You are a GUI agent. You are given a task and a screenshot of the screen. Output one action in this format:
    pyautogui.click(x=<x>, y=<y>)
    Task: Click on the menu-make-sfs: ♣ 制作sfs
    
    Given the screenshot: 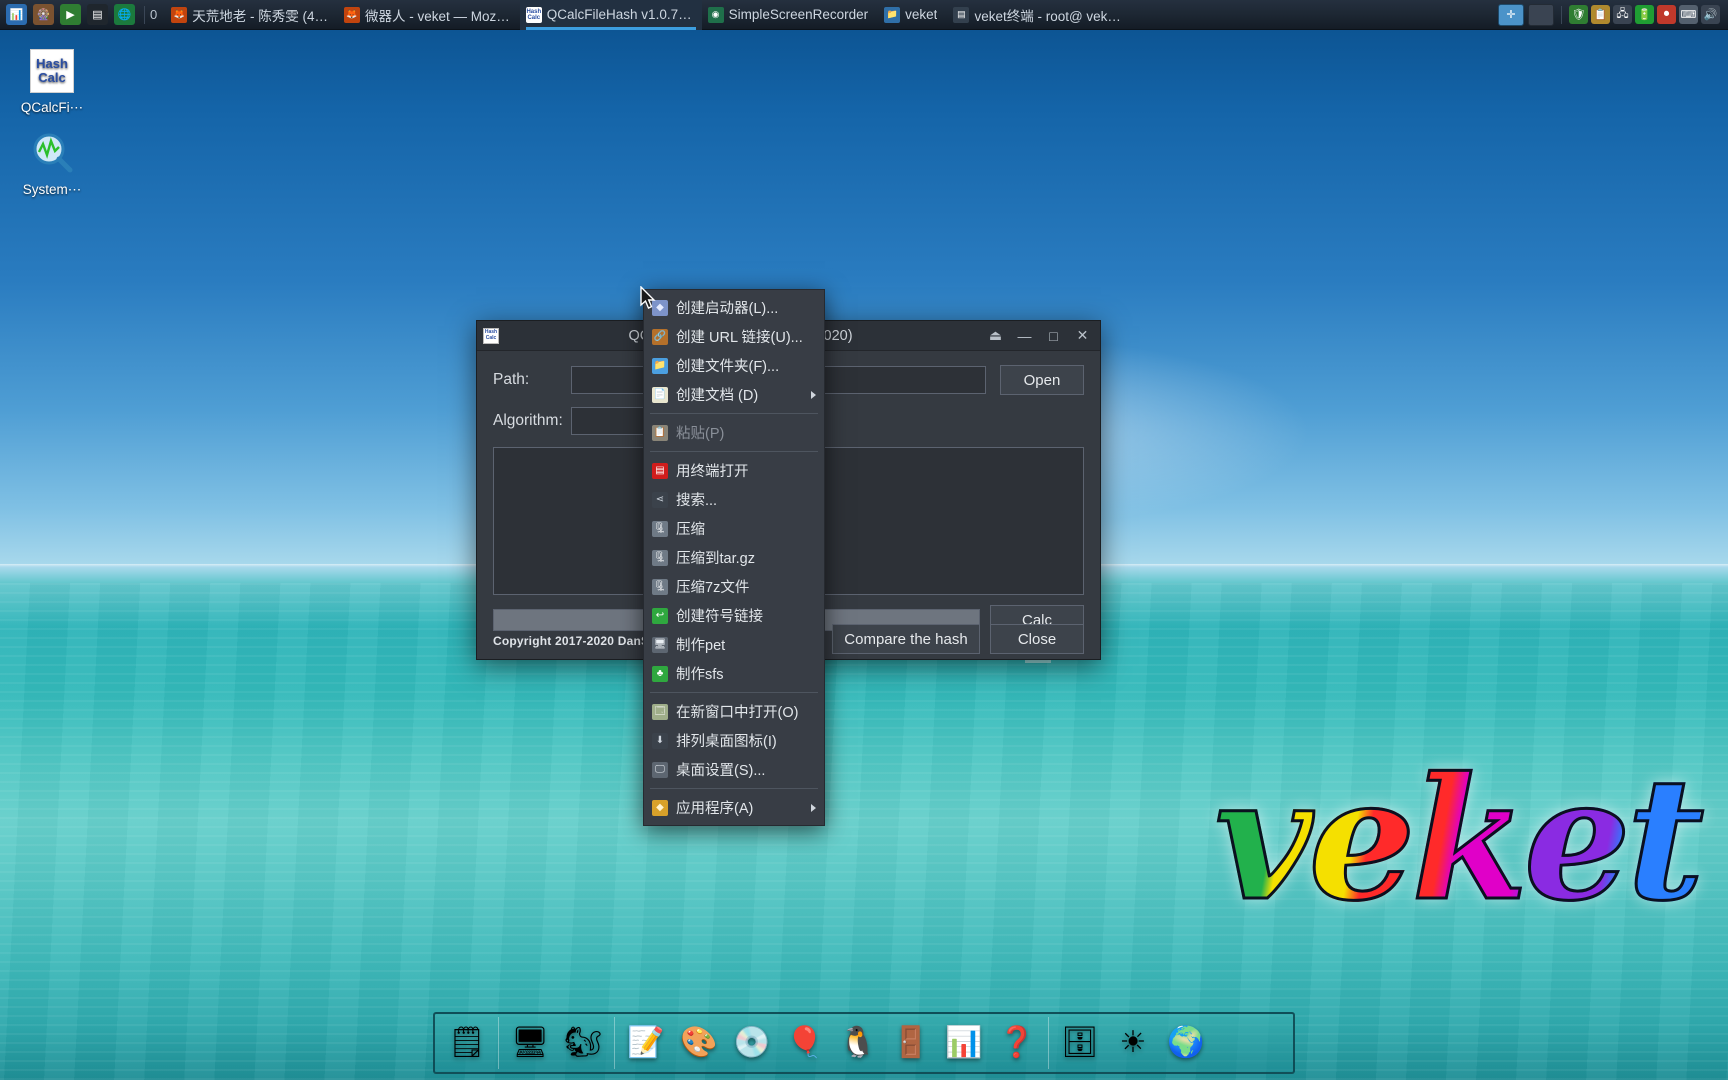 What is the action you would take?
    pyautogui.click(x=734, y=673)
    